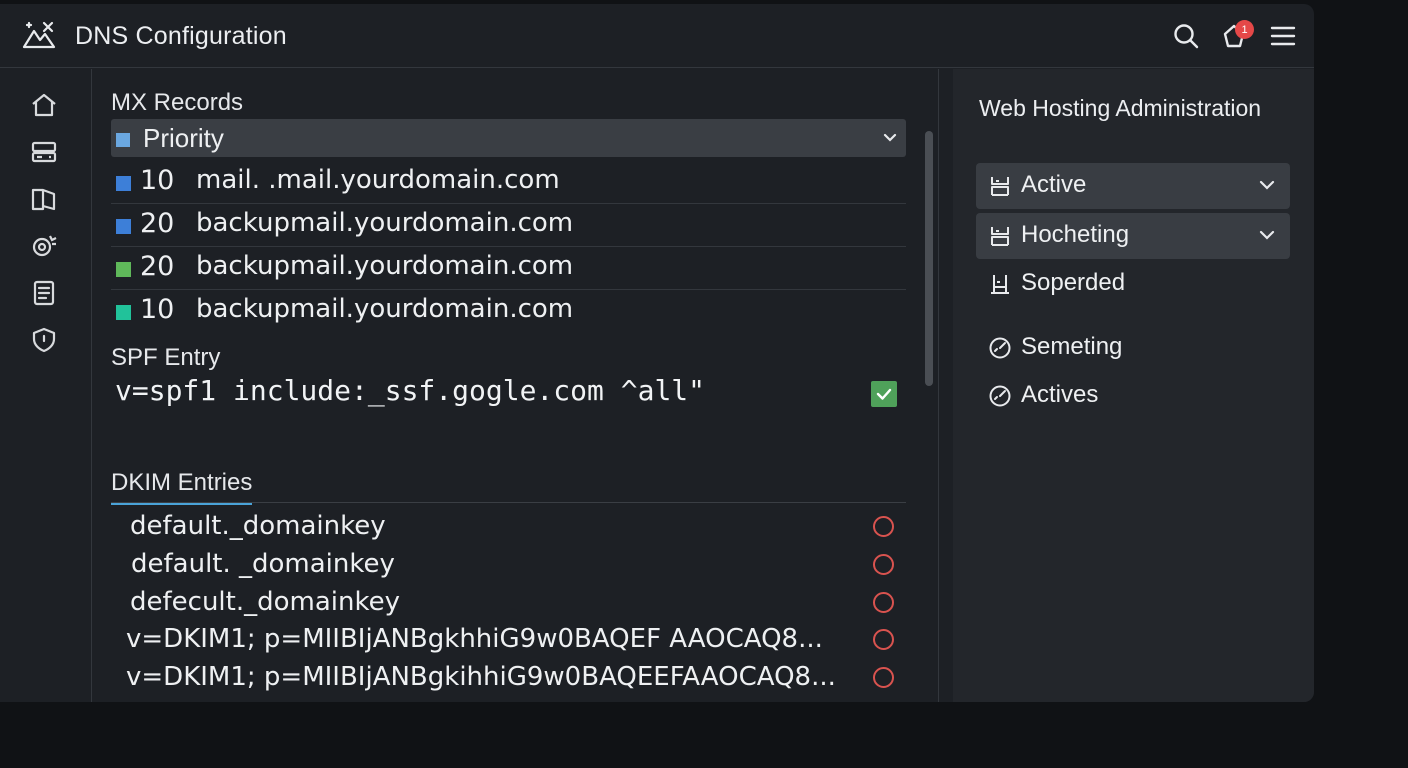  I want to click on panel-item-label: Semeting, so click(1072, 346).